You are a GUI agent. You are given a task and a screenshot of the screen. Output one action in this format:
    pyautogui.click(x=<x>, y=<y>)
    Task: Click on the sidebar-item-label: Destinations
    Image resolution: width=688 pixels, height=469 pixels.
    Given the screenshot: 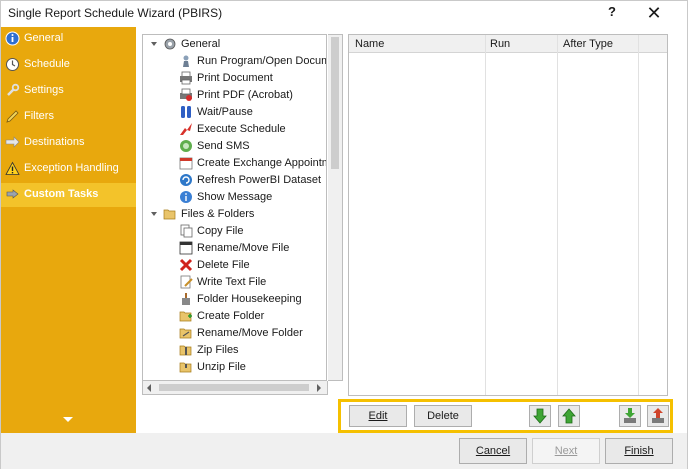 What is the action you would take?
    pyautogui.click(x=54, y=142)
    